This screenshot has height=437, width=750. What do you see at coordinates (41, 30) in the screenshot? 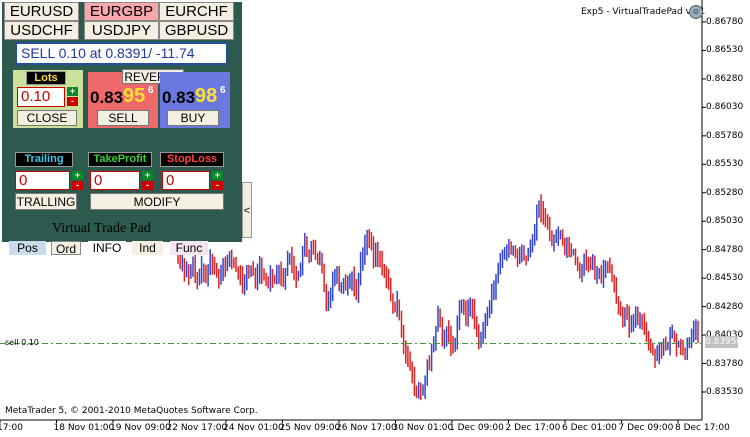
I see `symbol-usdchf: USDCHF` at bounding box center [41, 30].